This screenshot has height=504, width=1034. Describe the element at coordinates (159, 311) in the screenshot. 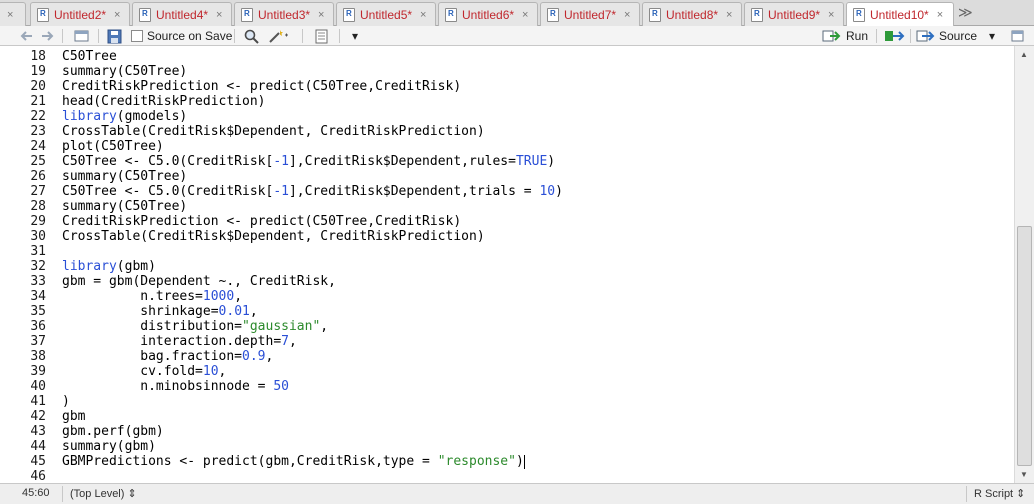

I see `code-text: shrinkage=0.01,` at that location.